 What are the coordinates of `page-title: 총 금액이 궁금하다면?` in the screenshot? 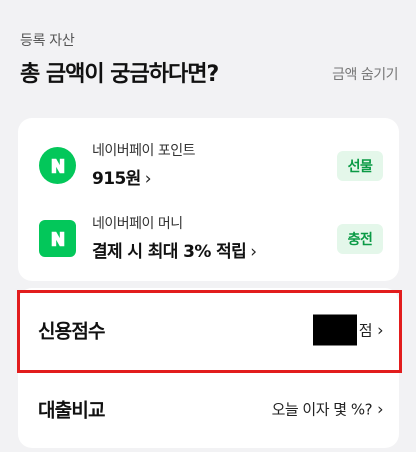 It's located at (119, 74).